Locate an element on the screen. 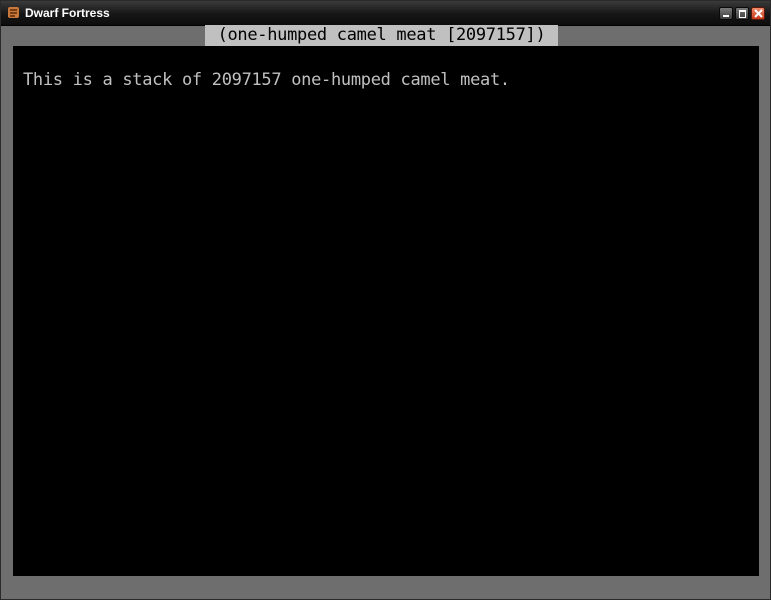 Image resolution: width=771 pixels, height=600 pixels. close-icon is located at coordinates (758, 13).